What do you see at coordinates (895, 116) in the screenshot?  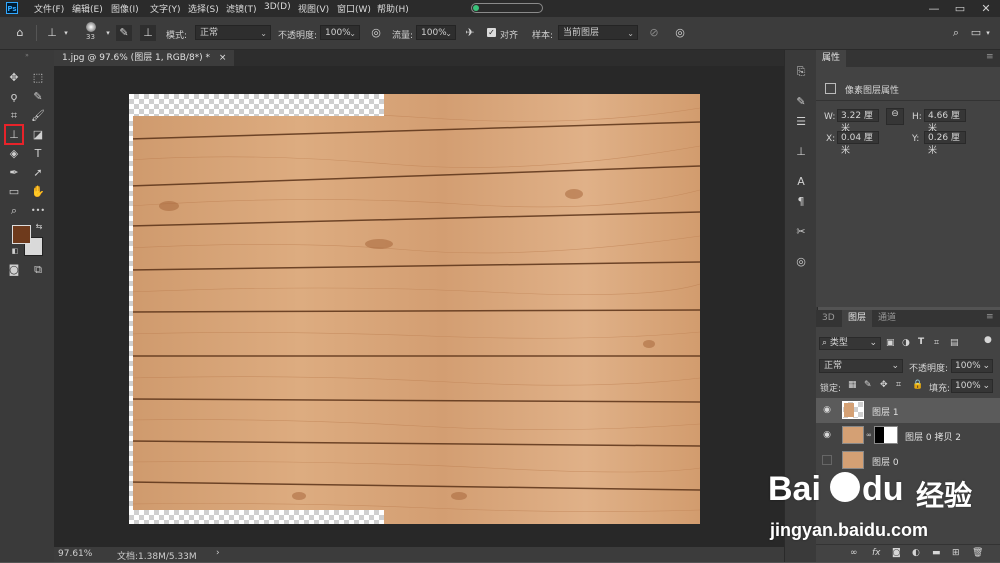 I see `link-dimensions-icon: ⊖` at bounding box center [895, 116].